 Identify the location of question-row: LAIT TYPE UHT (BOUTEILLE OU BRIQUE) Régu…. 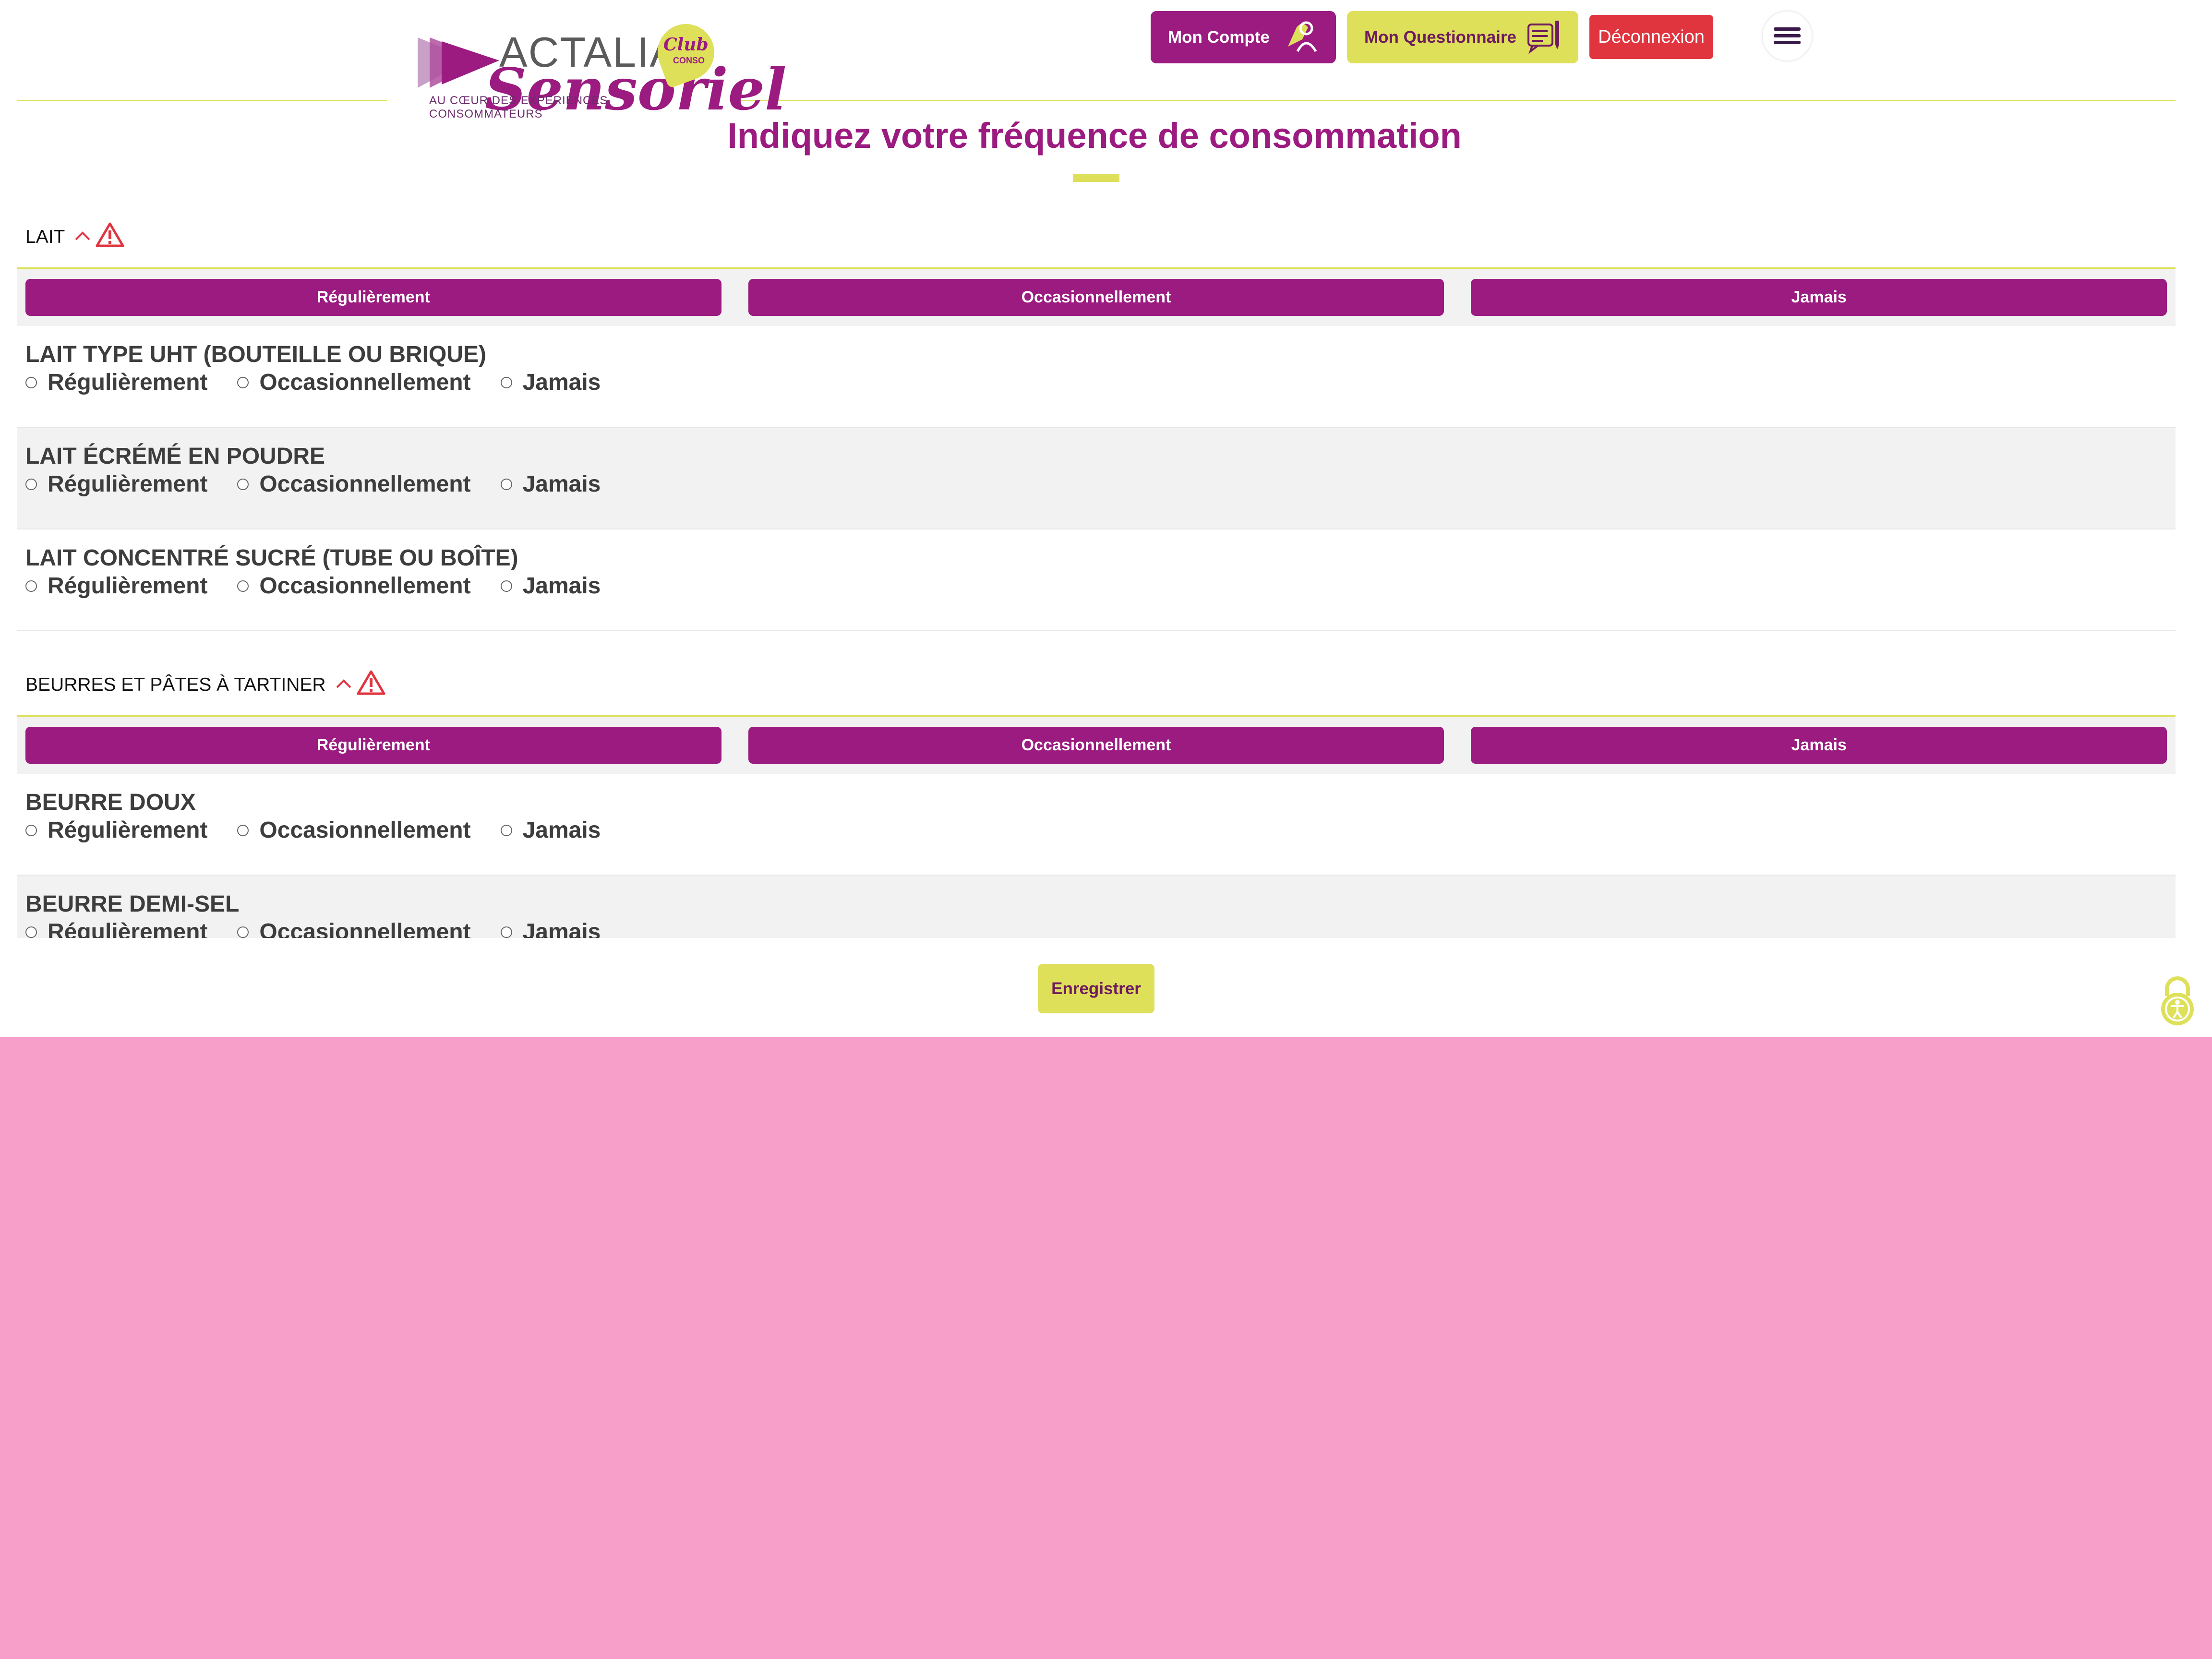
(1096, 377).